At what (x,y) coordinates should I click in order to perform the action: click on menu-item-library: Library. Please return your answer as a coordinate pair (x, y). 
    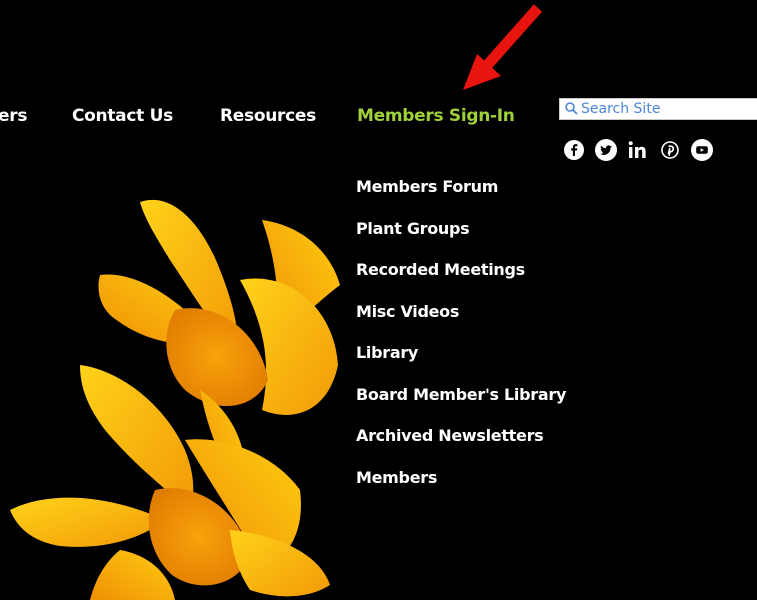
    Looking at the image, I should click on (461, 364).